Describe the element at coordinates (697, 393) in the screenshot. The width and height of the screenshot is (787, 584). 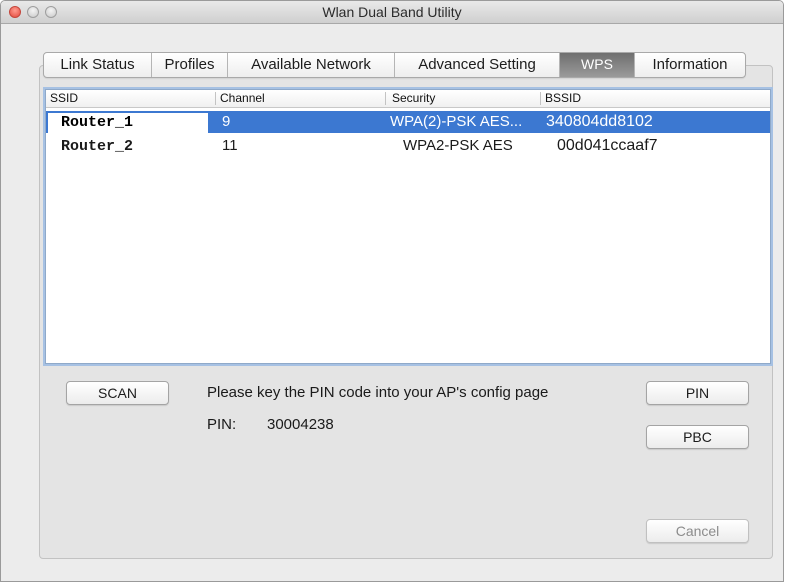
I see `pin-button: PIN` at that location.